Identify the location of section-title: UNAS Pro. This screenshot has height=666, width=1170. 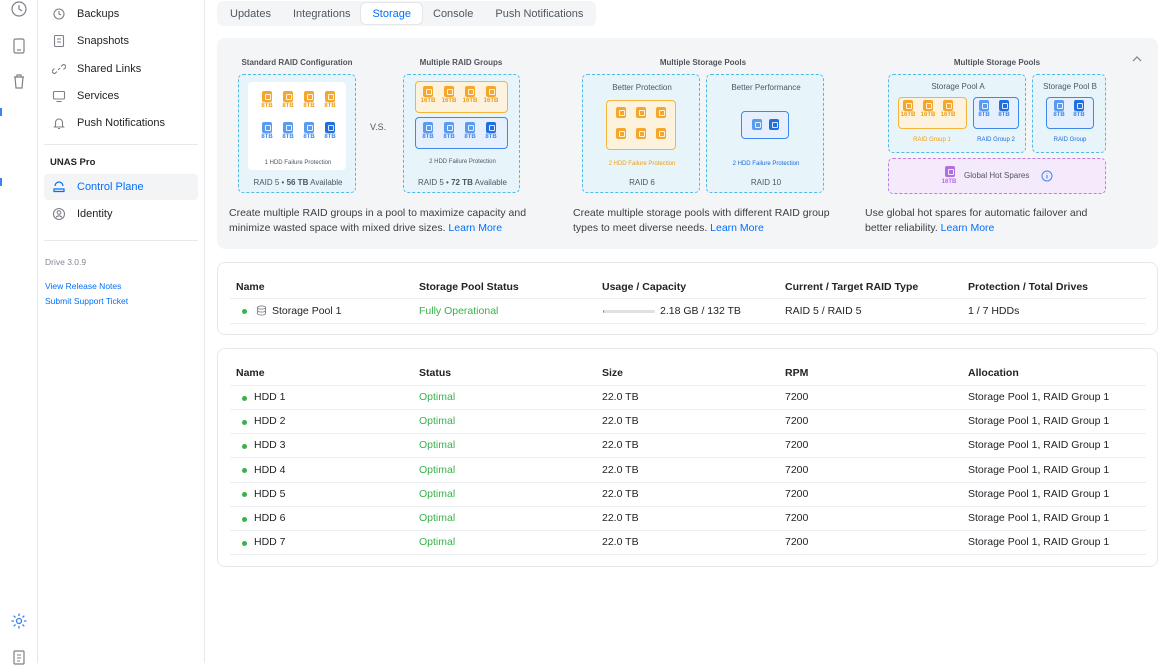
(73, 162).